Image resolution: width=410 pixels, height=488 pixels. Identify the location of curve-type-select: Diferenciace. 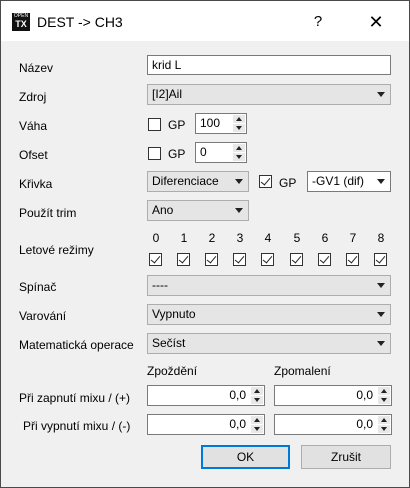
(198, 181).